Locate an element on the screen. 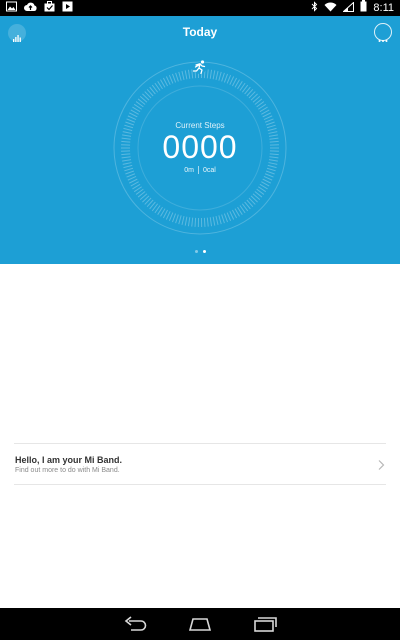  back-button is located at coordinates (135, 624).